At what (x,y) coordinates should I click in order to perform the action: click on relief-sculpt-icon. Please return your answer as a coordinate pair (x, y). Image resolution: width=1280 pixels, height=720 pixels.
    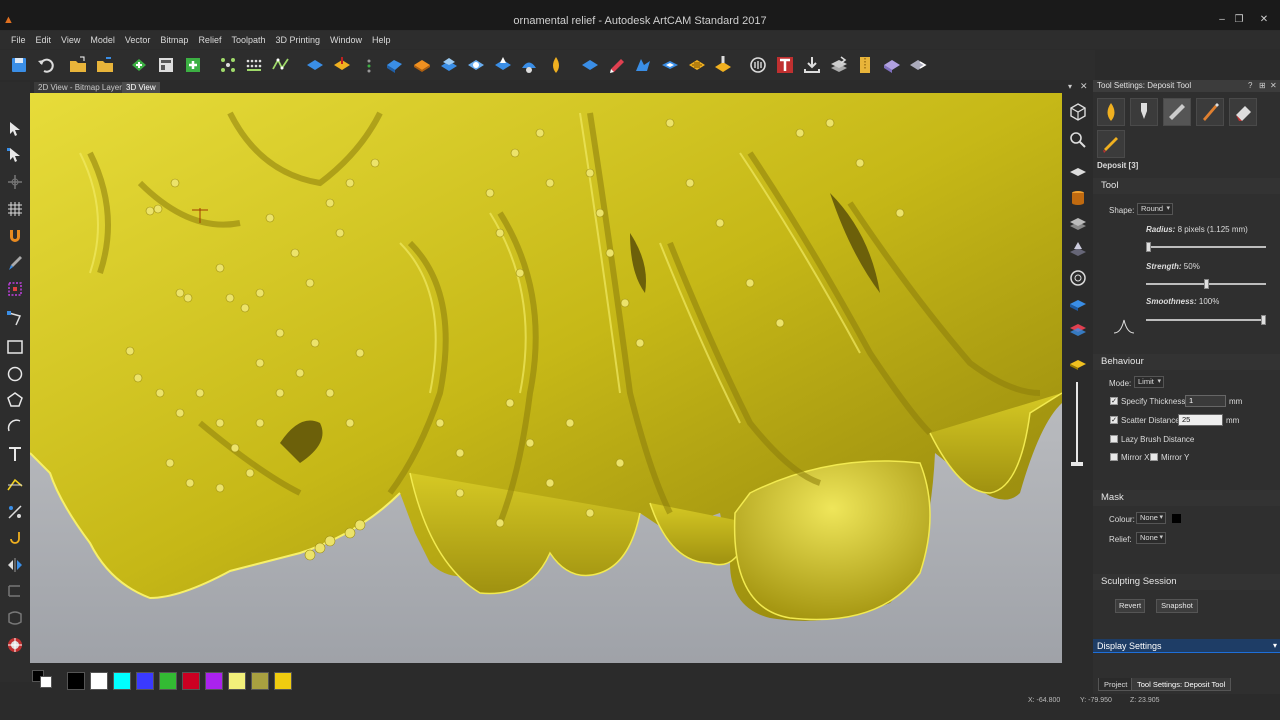
    Looking at the image, I should click on (503, 65).